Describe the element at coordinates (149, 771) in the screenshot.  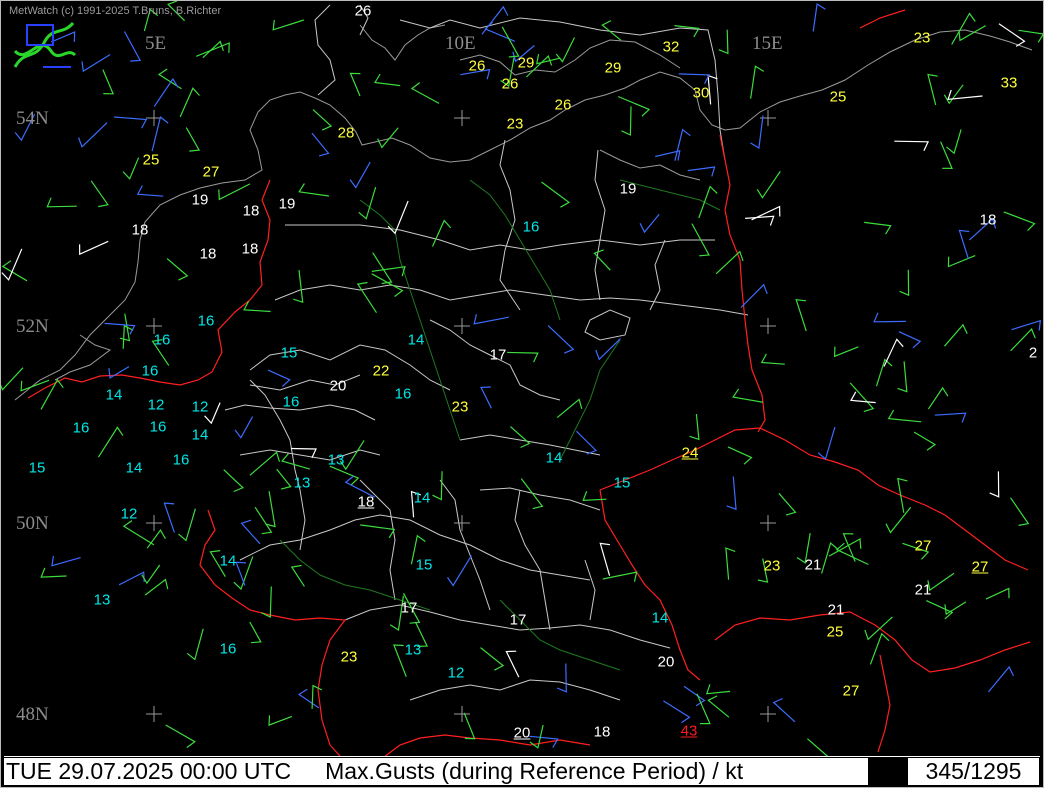
I see `footer-datetime: TUE 29.07.2025 00:00 UTC` at that location.